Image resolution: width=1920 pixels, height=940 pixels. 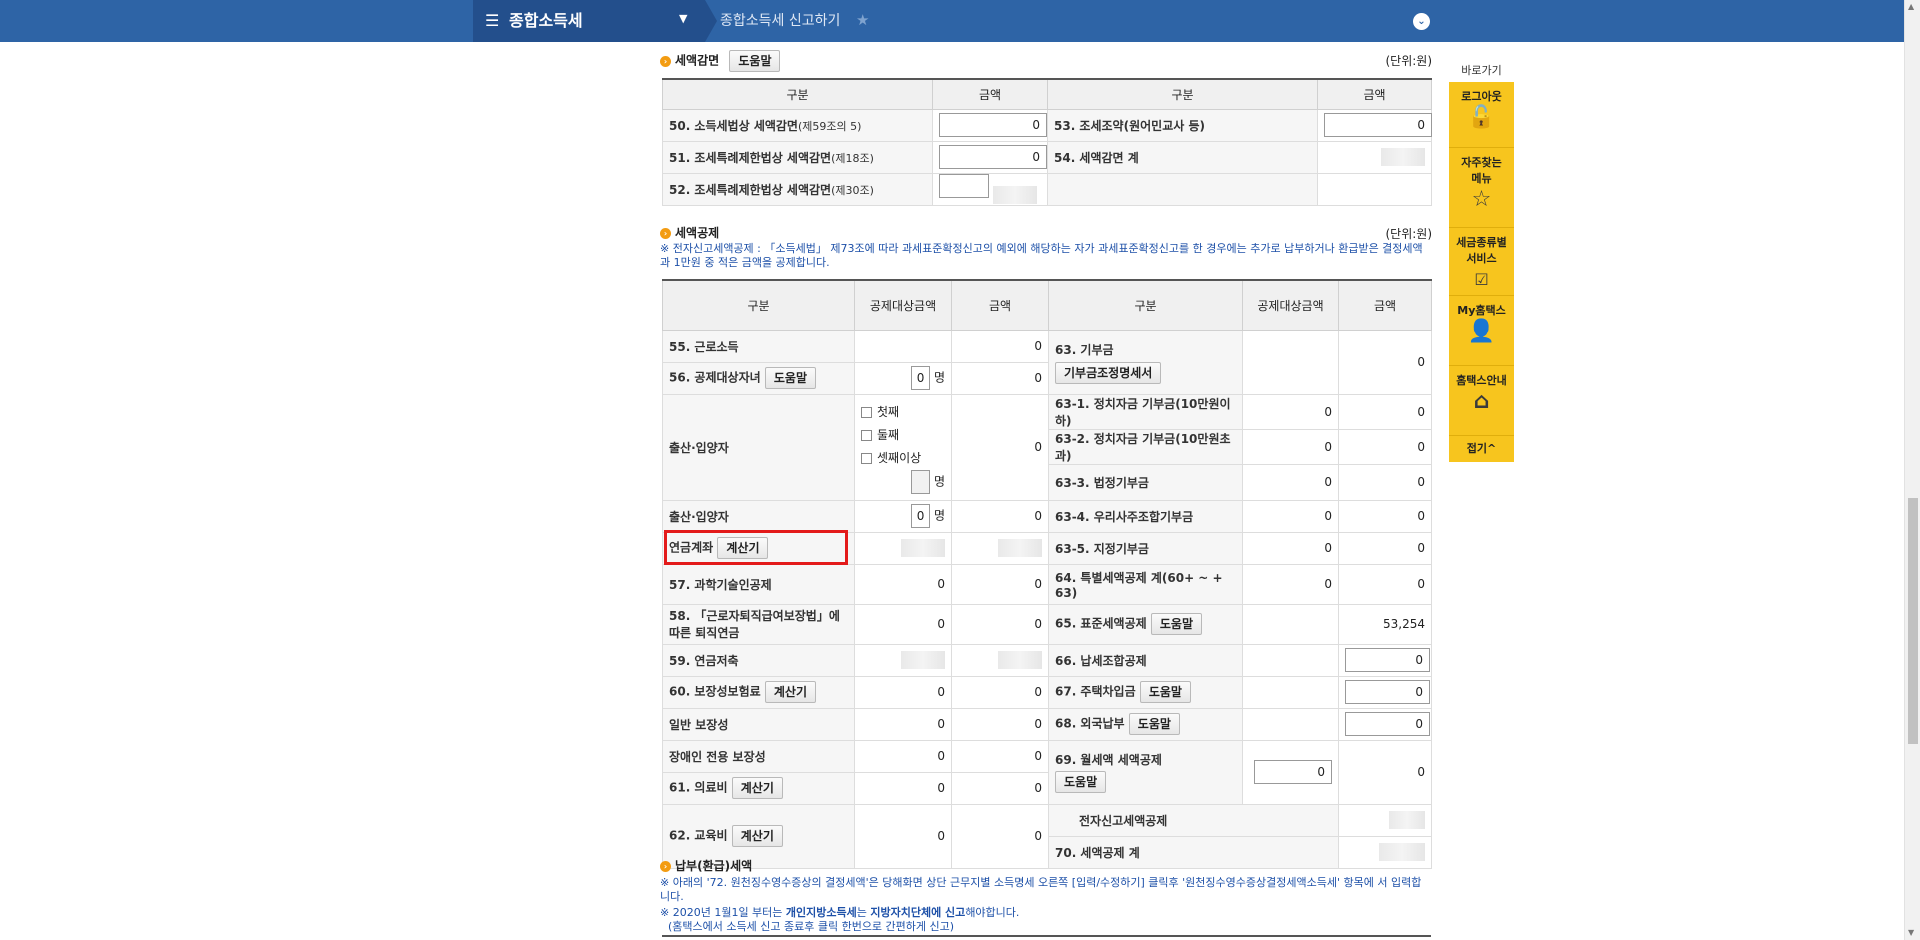 I want to click on row-label-63-5: 63-5. 지정기부금, so click(x=1145, y=548).